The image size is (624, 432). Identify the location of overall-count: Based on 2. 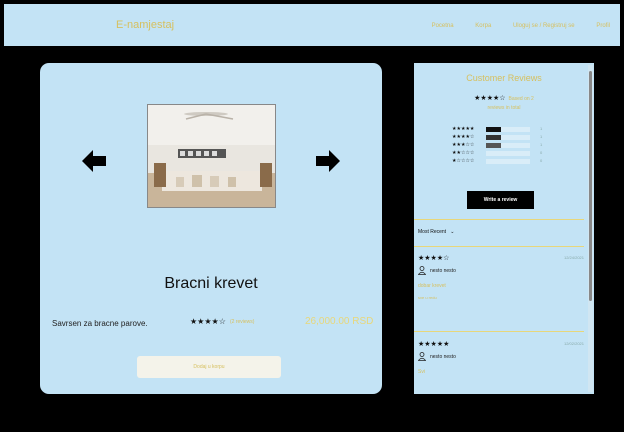
(521, 99).